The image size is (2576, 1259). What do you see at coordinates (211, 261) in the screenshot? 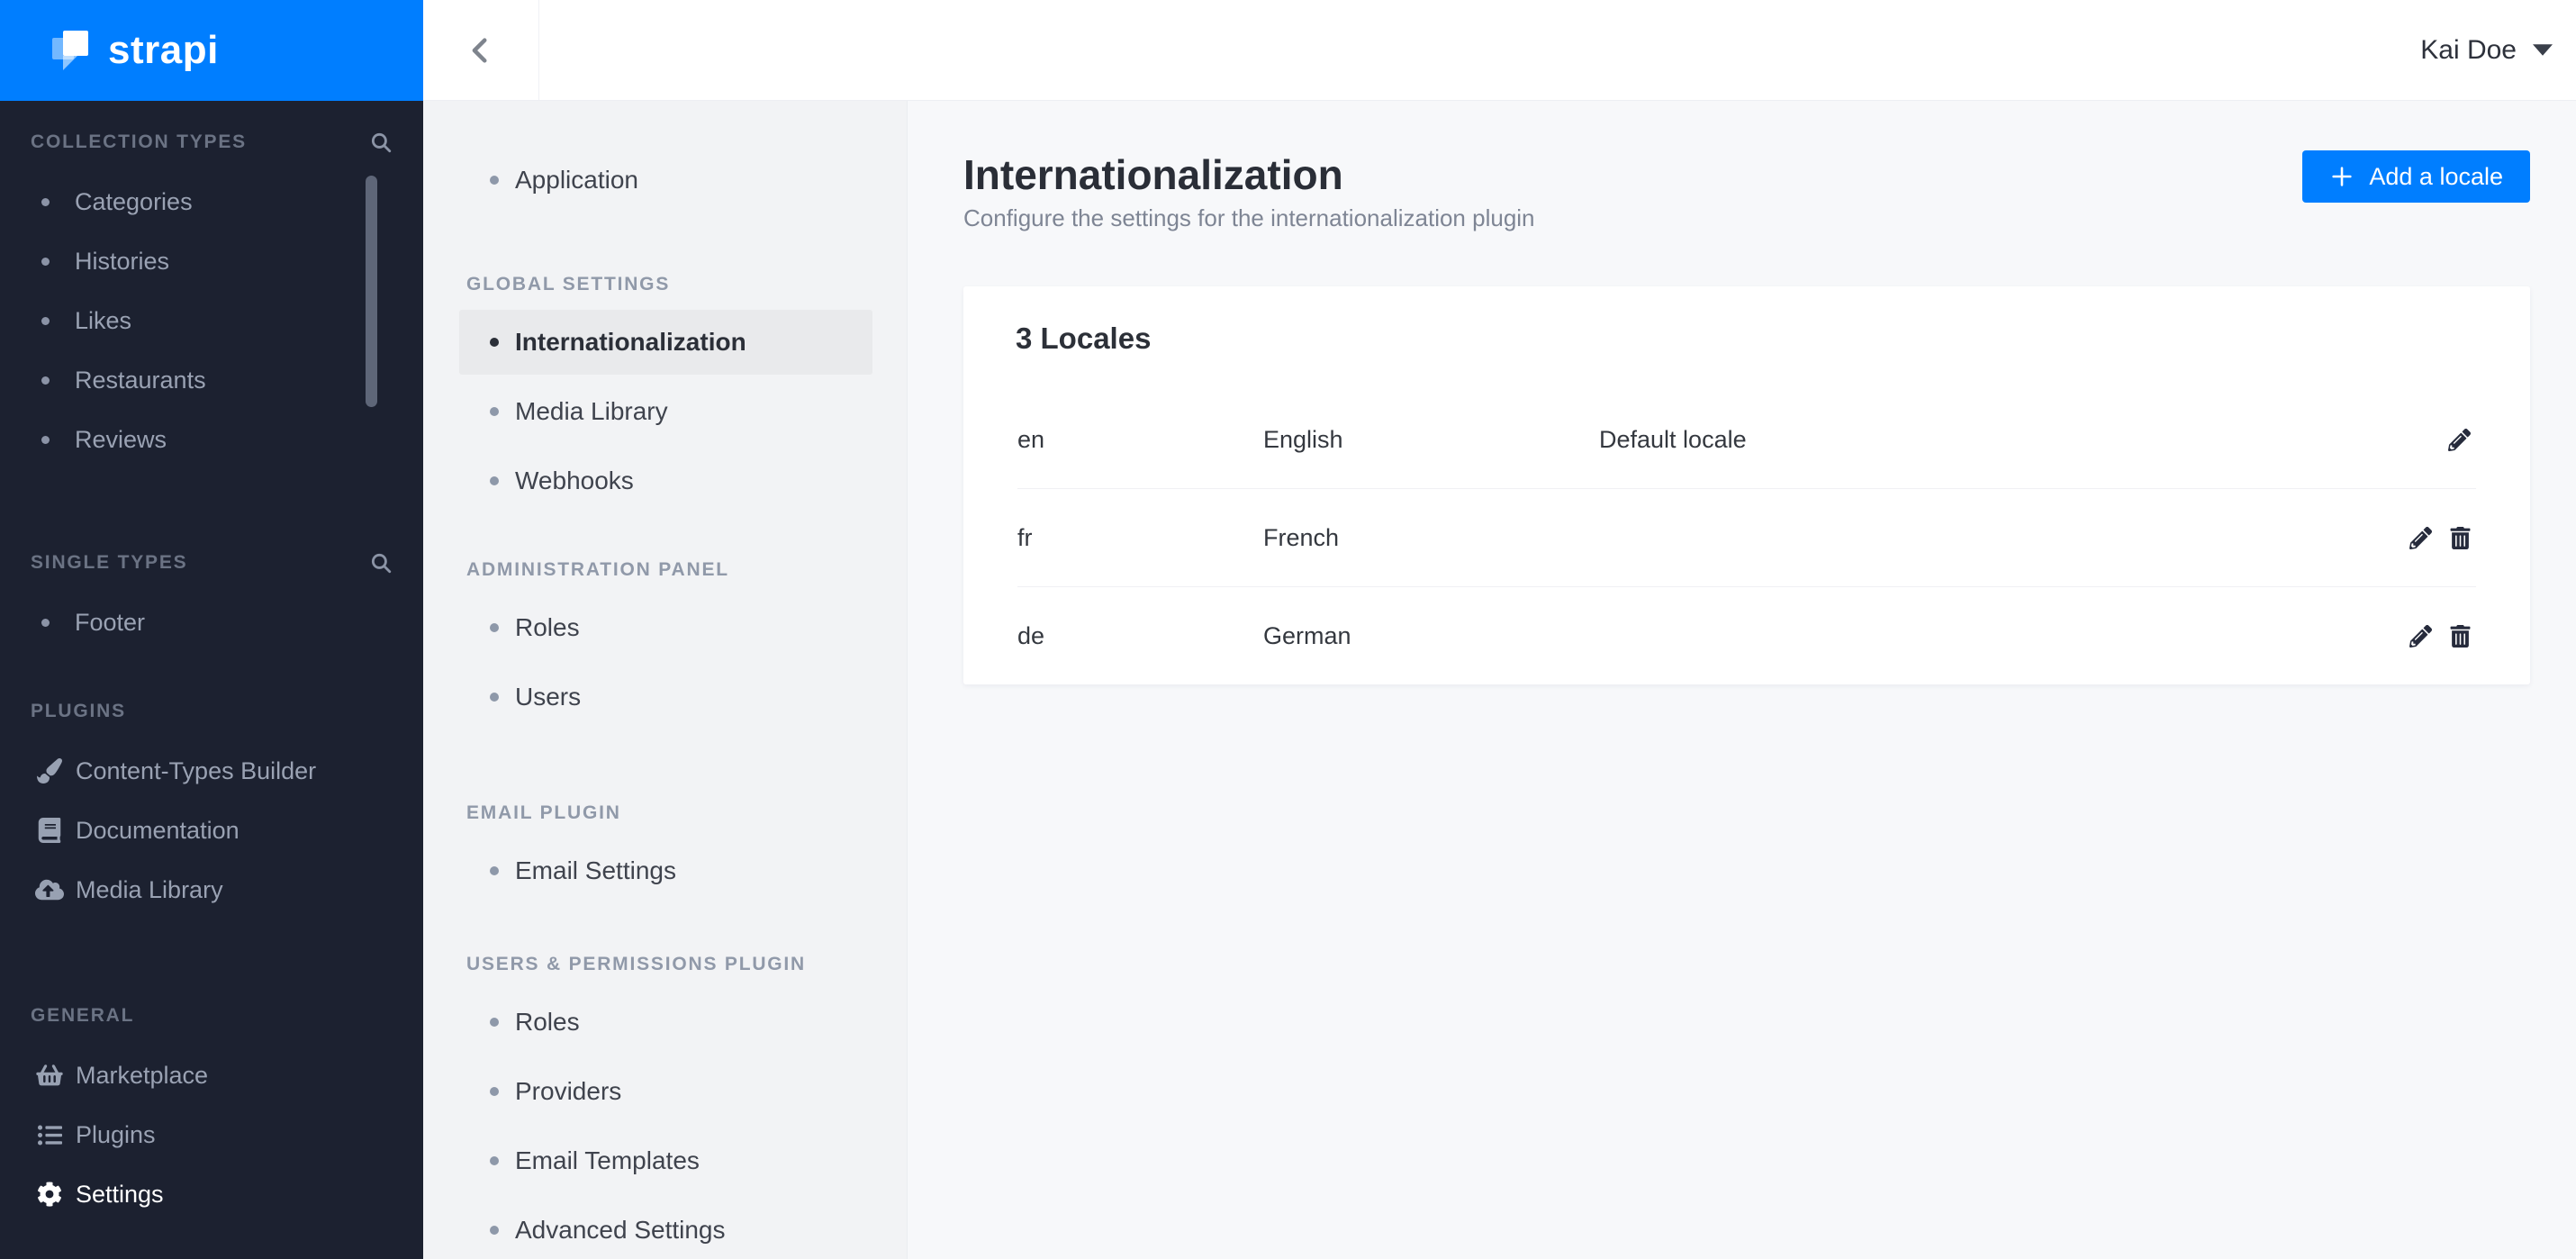
I see `sidebar-item-histories: Histories` at bounding box center [211, 261].